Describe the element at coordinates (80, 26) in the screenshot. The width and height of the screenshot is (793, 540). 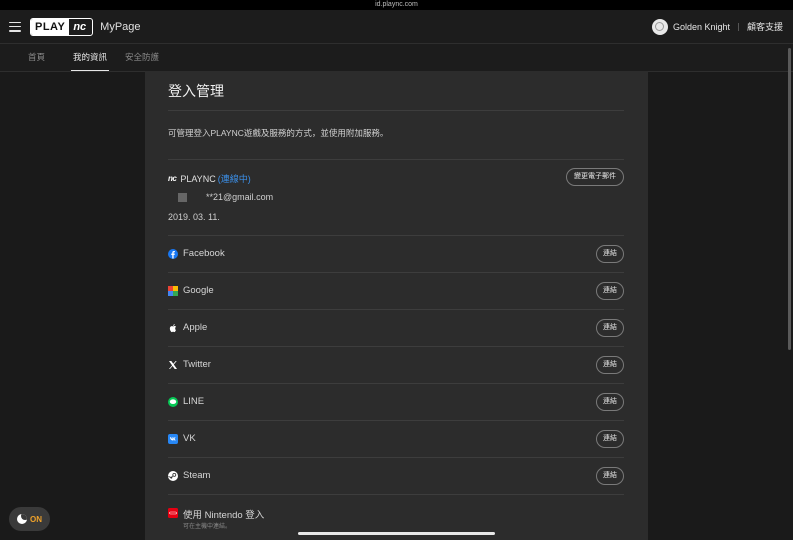
I see `logo-nc-text: nc` at that location.